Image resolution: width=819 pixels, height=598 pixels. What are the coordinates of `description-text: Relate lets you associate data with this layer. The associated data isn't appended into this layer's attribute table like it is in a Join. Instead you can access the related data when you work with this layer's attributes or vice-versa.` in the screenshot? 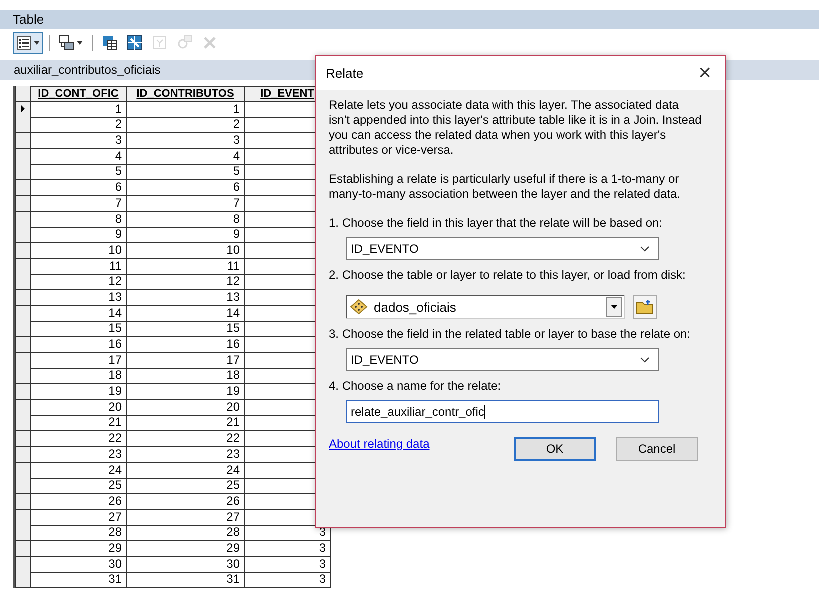 It's located at (516, 128).